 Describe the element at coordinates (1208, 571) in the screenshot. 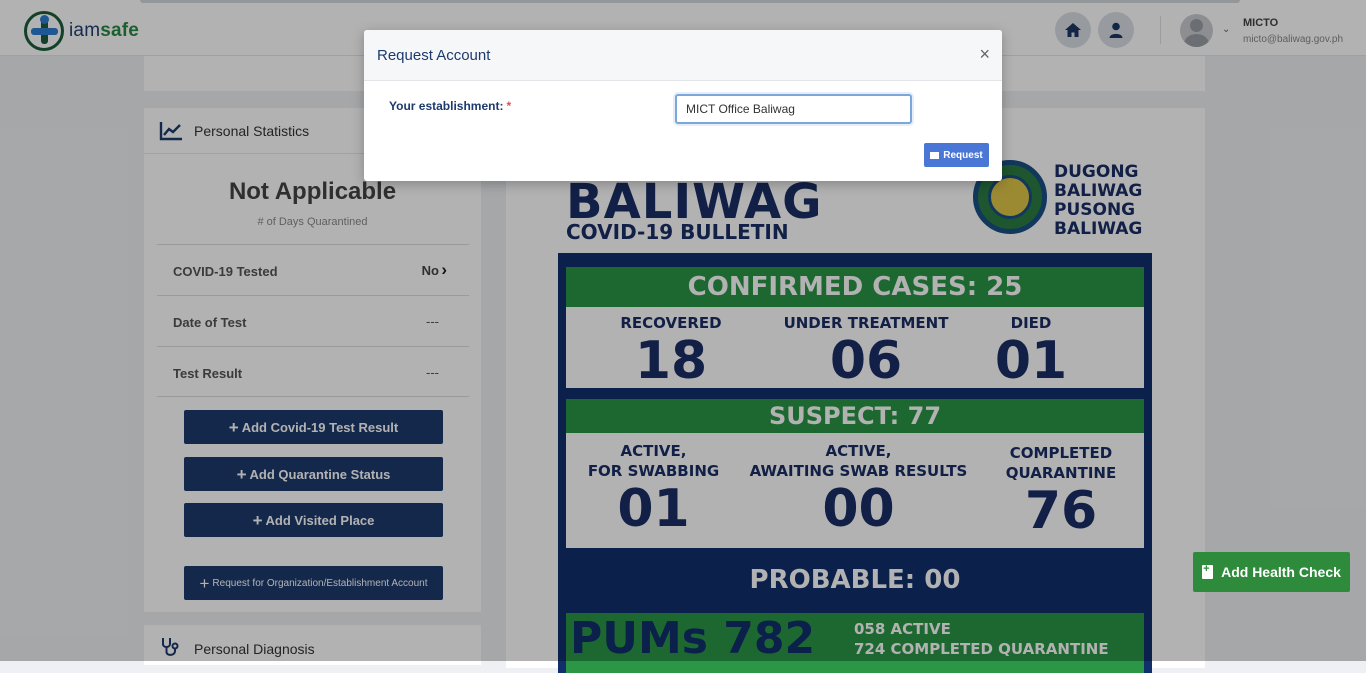

I see `file-medical-icon` at that location.